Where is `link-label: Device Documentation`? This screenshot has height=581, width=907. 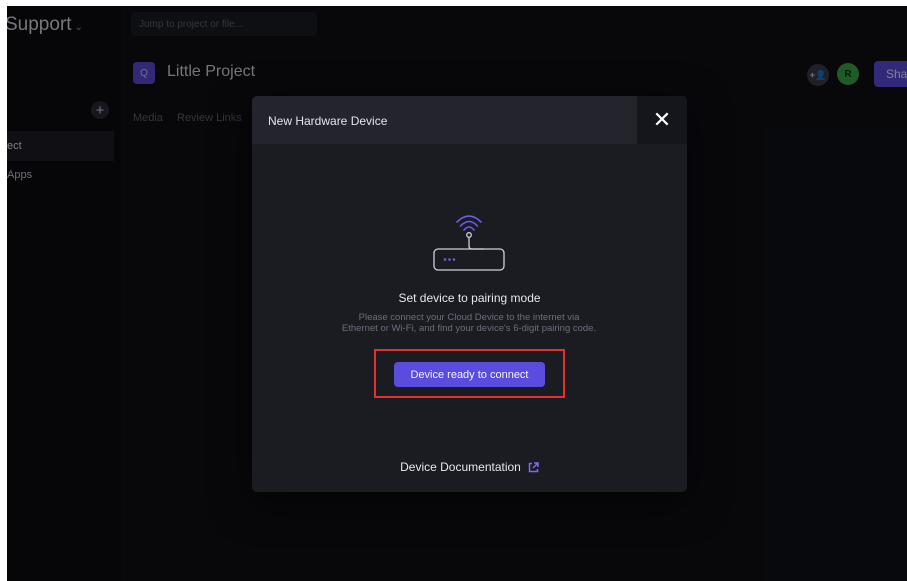 link-label: Device Documentation is located at coordinates (460, 467).